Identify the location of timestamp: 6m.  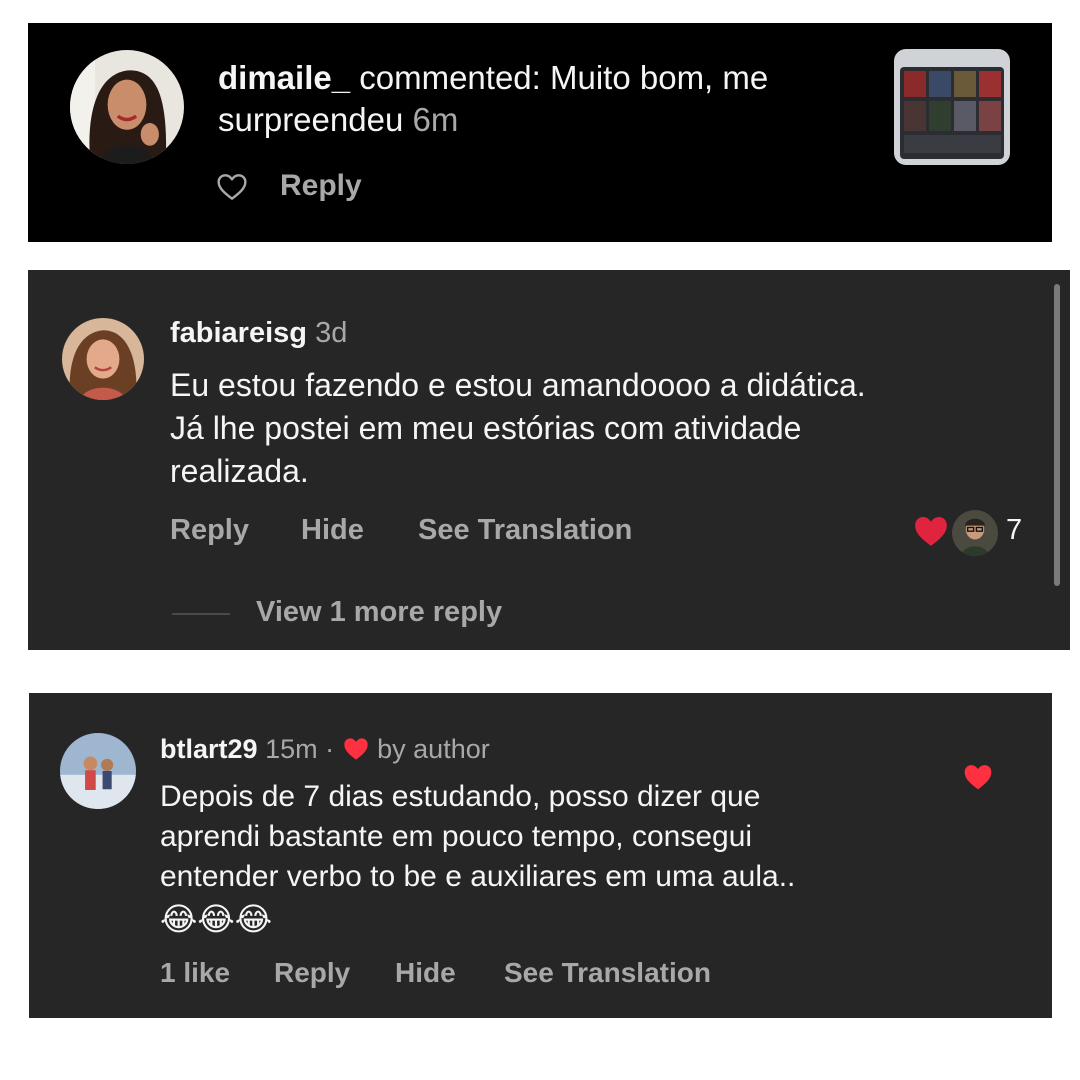
(435, 119).